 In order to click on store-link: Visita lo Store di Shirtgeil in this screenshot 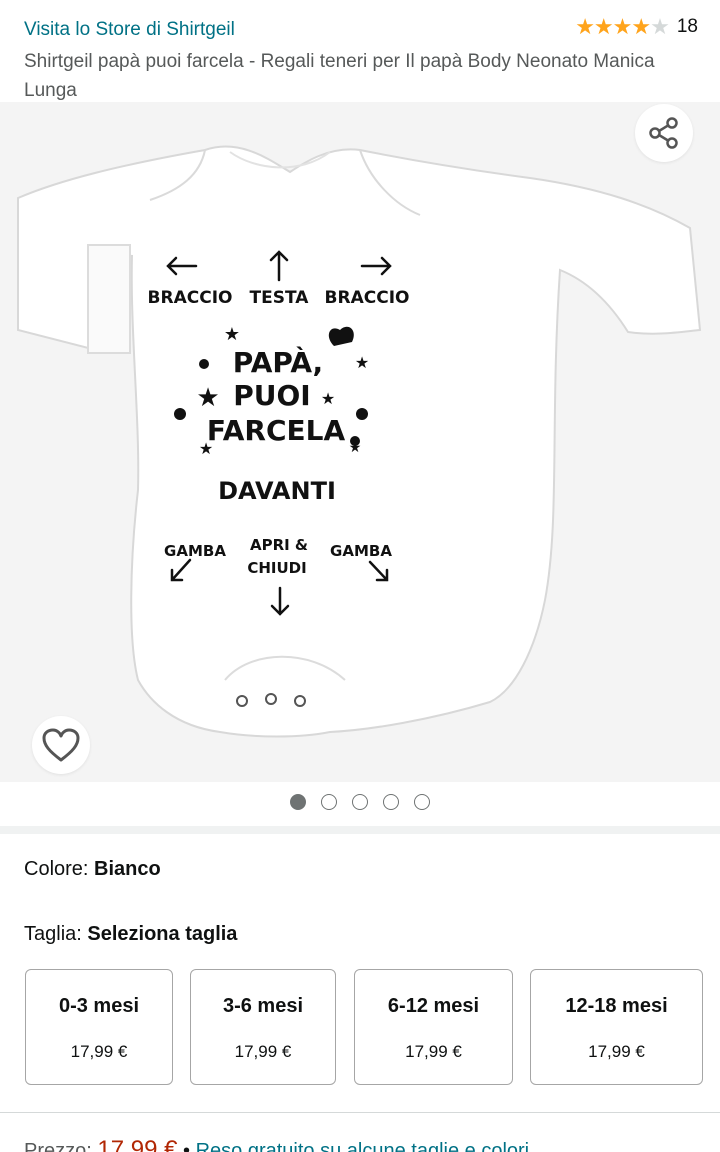, I will do `click(129, 30)`.